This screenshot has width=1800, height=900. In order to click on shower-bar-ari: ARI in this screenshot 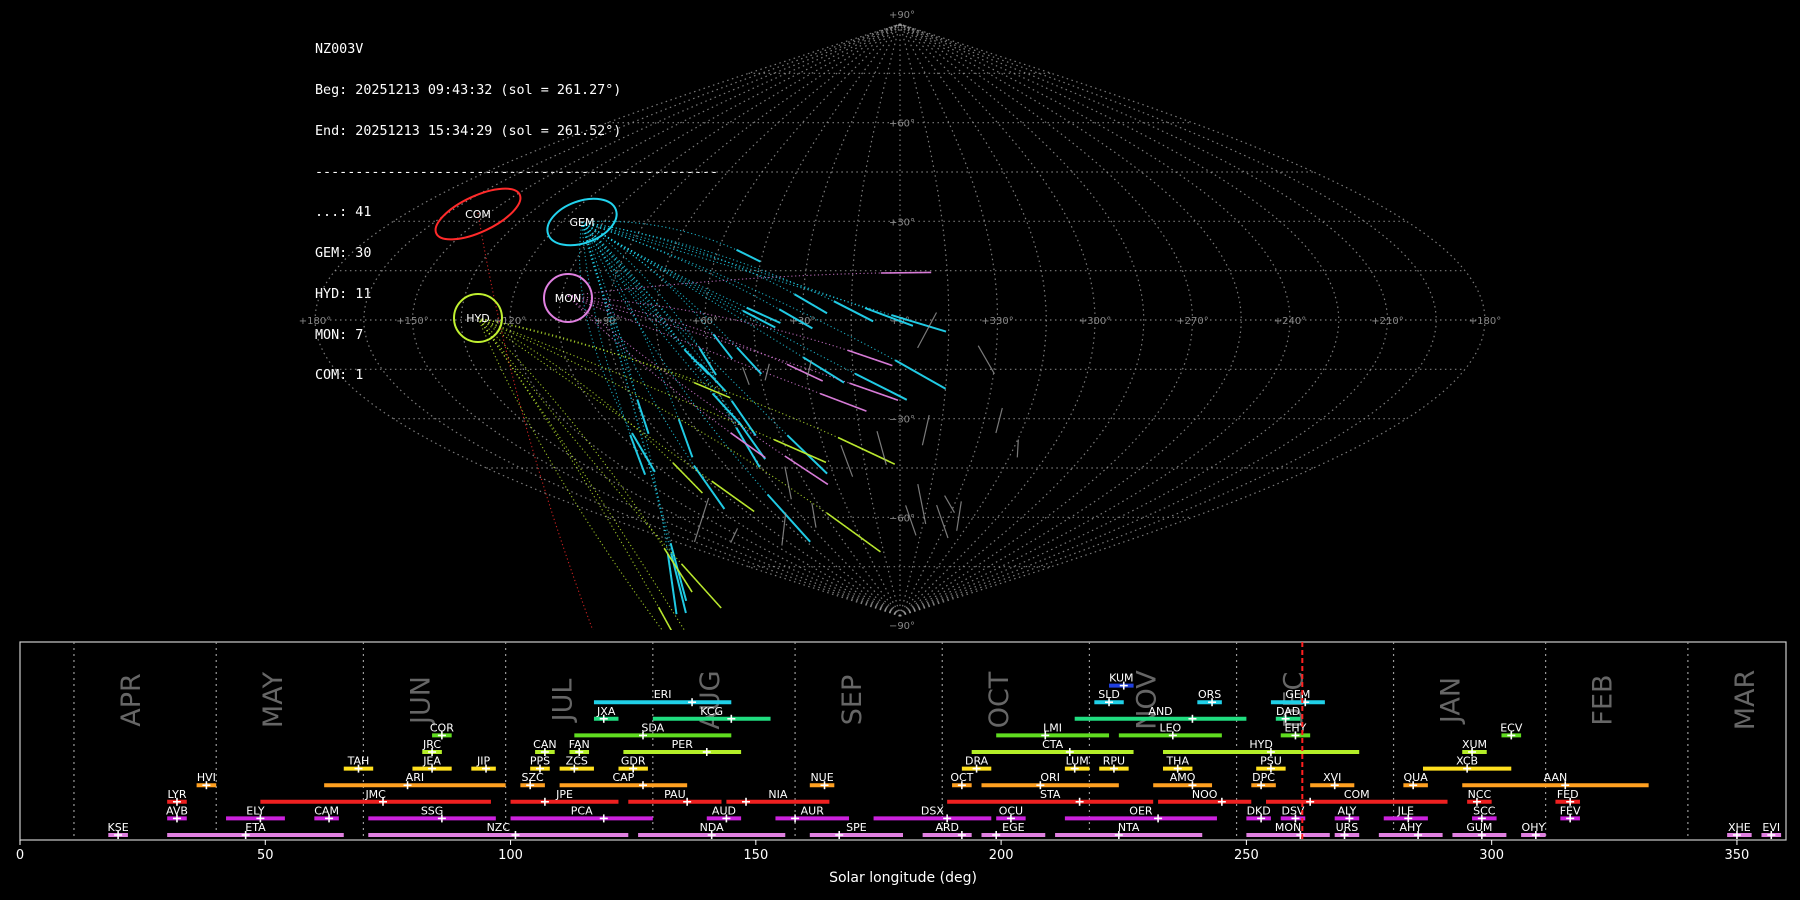, I will do `click(415, 780)`.